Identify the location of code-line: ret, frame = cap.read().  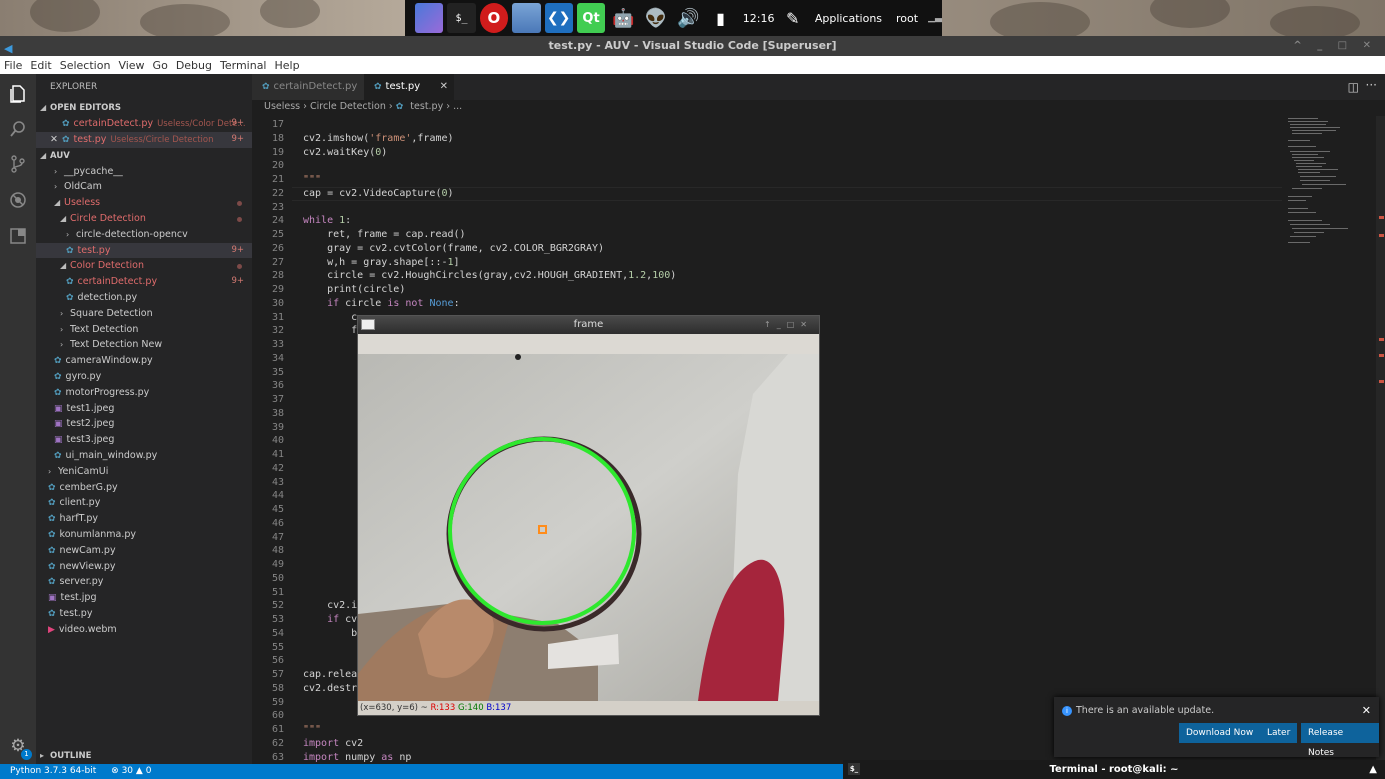
(384, 234).